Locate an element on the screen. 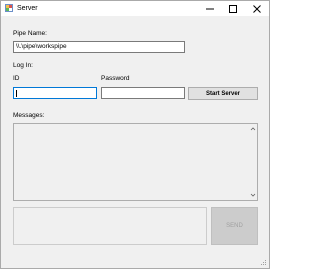 This screenshot has width=320, height=269. start-server-label: Start Server is located at coordinates (223, 93).